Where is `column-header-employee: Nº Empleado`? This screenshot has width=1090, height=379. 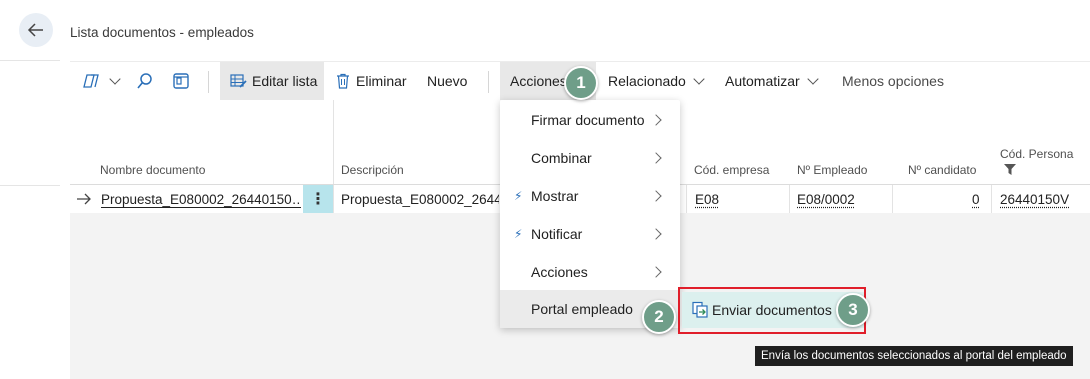 column-header-employee: Nº Empleado is located at coordinates (832, 170).